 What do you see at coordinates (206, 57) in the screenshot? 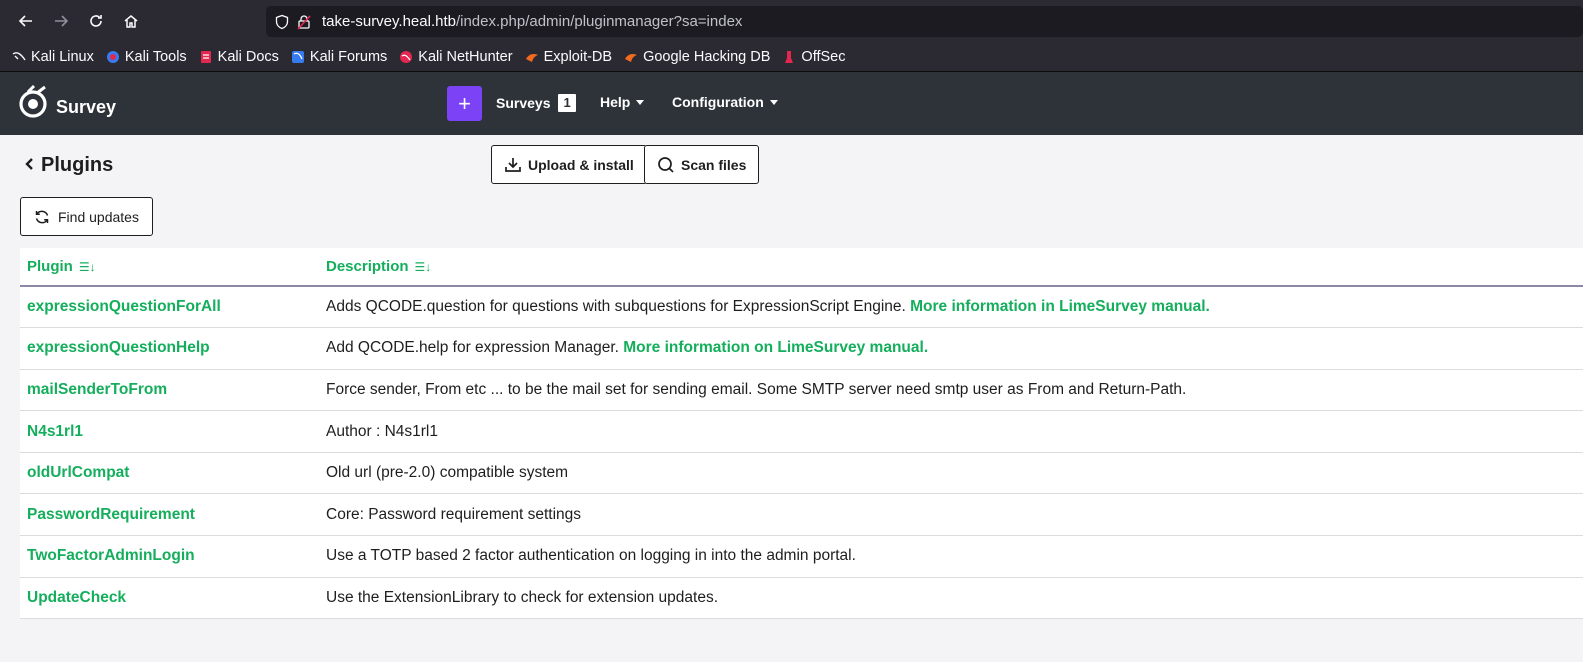
I see `kali-docs-icon` at bounding box center [206, 57].